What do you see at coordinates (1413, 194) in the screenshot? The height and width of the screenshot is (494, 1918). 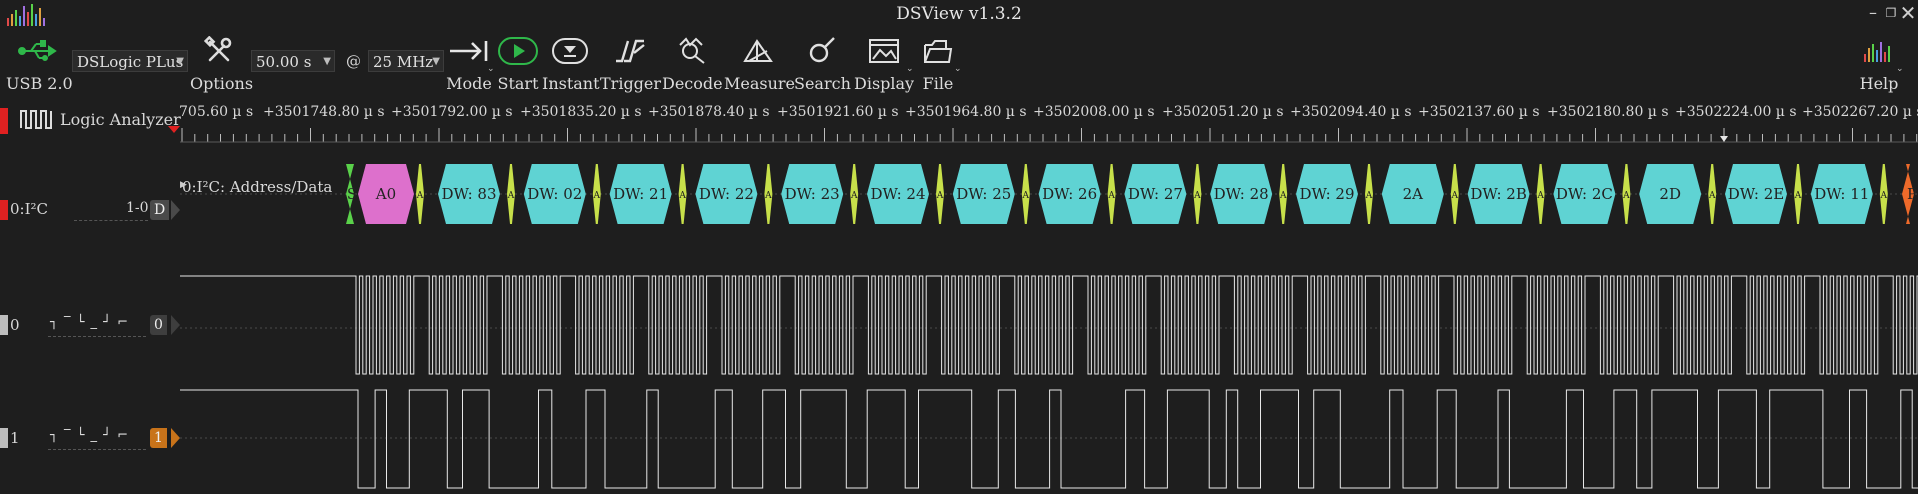 I see `data-label: 2A` at bounding box center [1413, 194].